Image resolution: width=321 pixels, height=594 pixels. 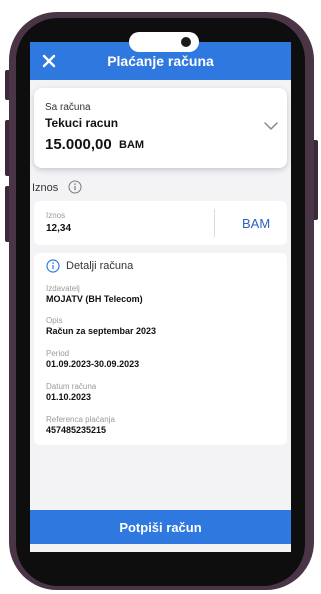 I want to click on payment-reference-value: 457485235215, so click(x=76, y=430).